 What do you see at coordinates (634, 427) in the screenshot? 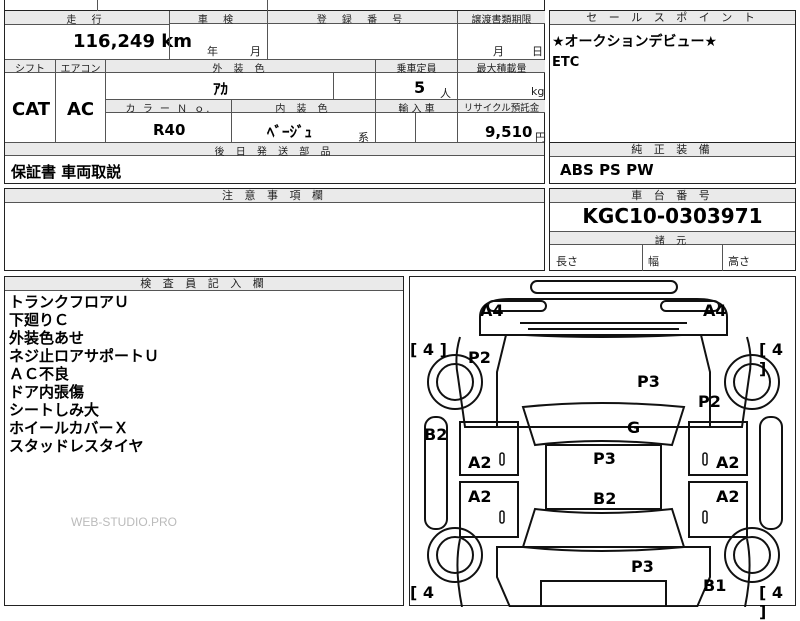
I see `damage-mark: G` at bounding box center [634, 427].